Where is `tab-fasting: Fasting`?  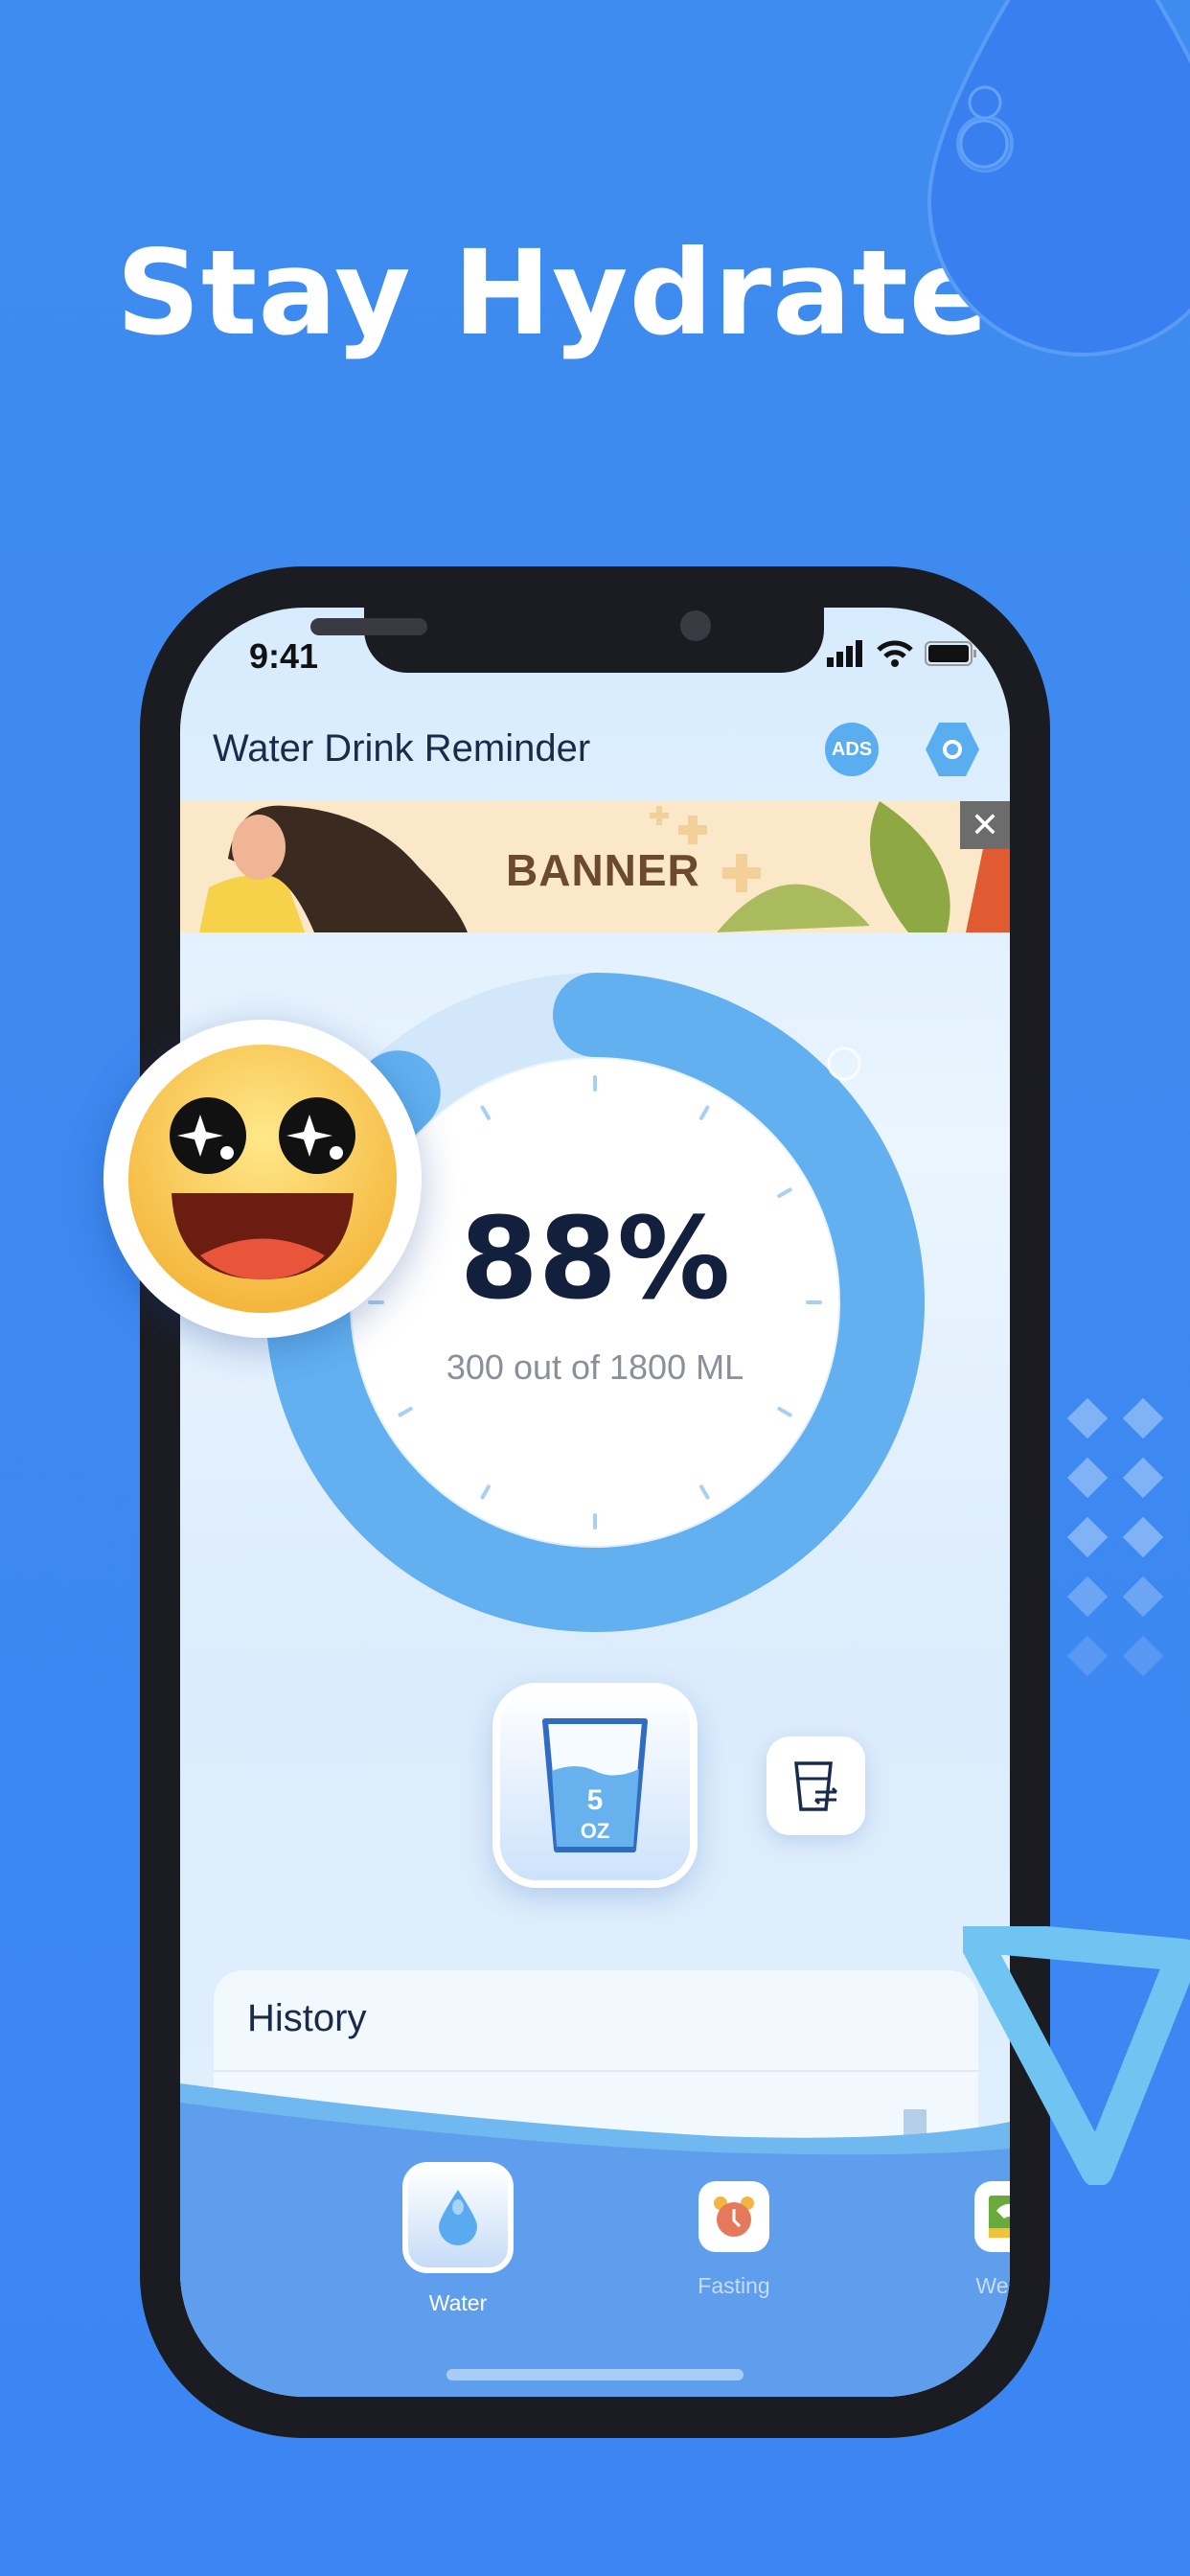
tab-fasting: Fasting is located at coordinates (734, 2240).